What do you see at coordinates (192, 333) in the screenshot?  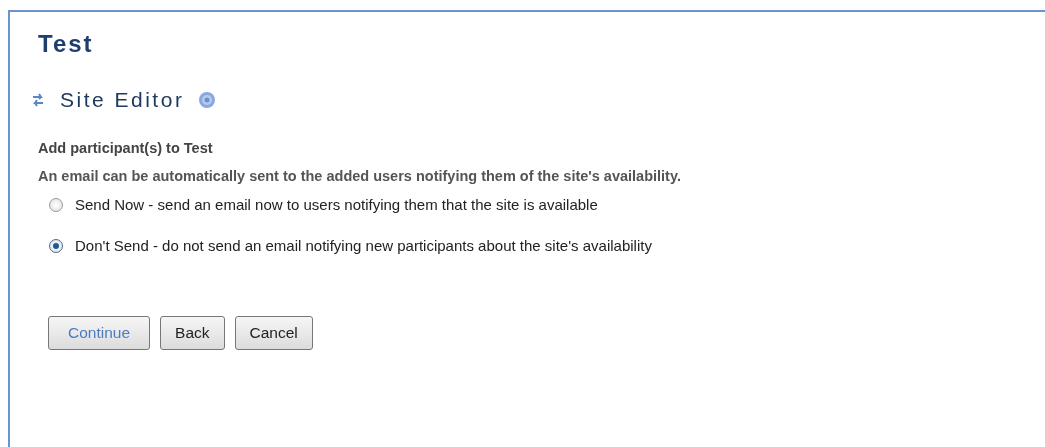 I see `action-button: Back` at bounding box center [192, 333].